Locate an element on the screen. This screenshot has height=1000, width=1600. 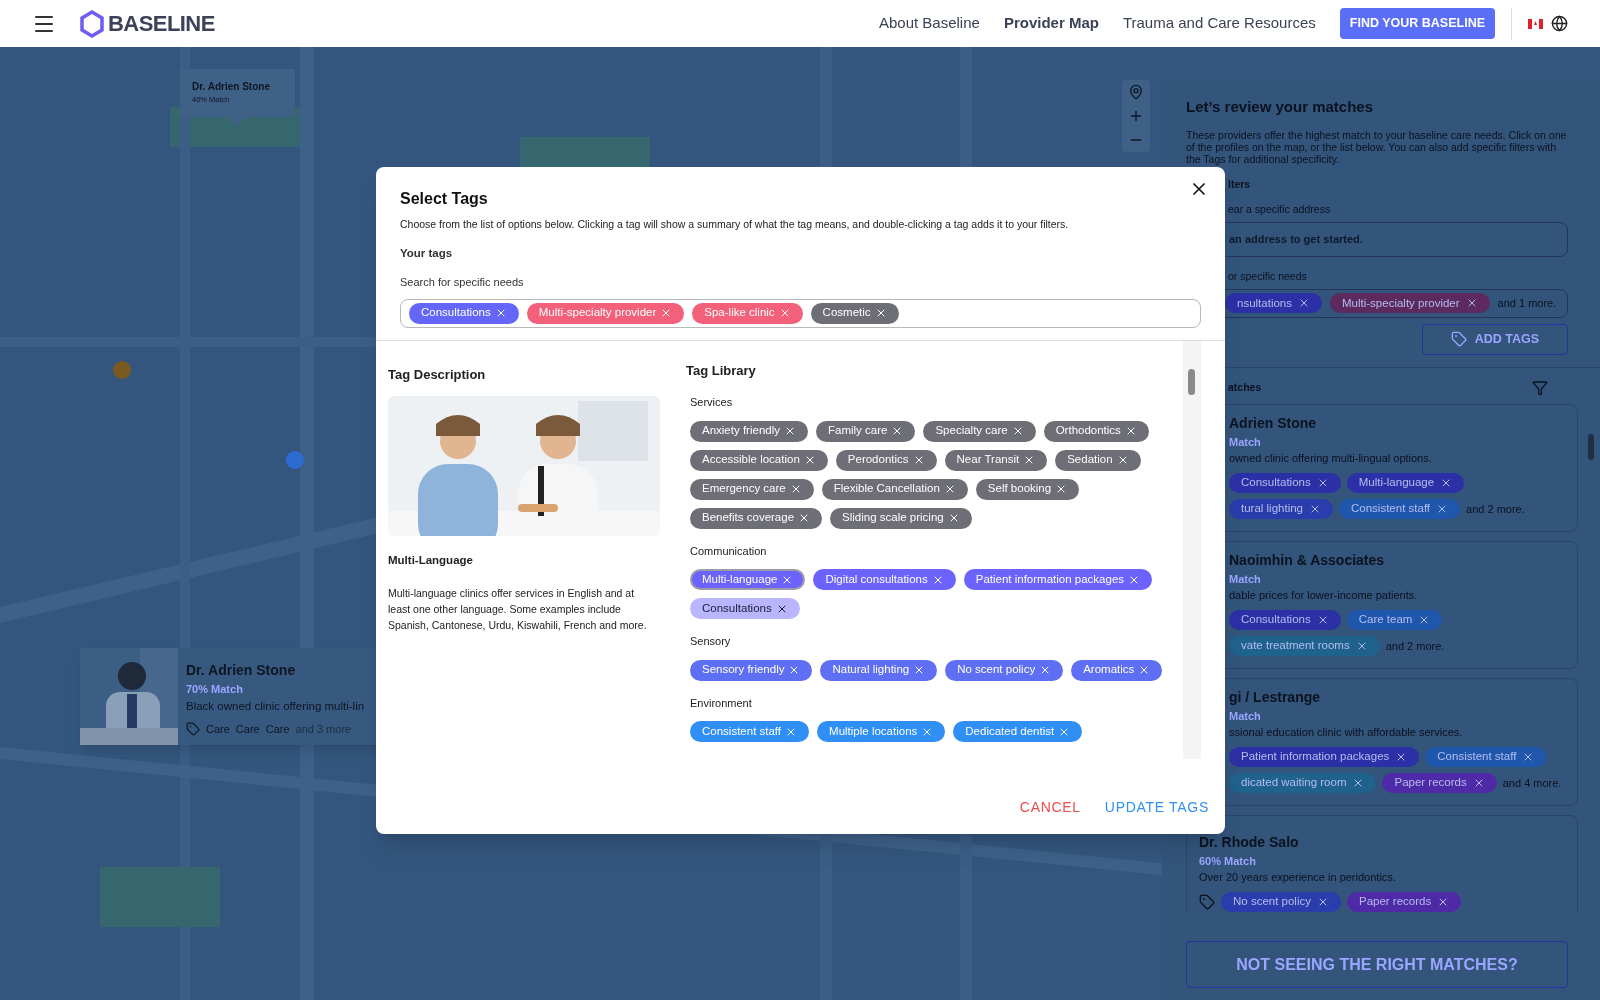
brand-name: BASELINE is located at coordinates (161, 24).